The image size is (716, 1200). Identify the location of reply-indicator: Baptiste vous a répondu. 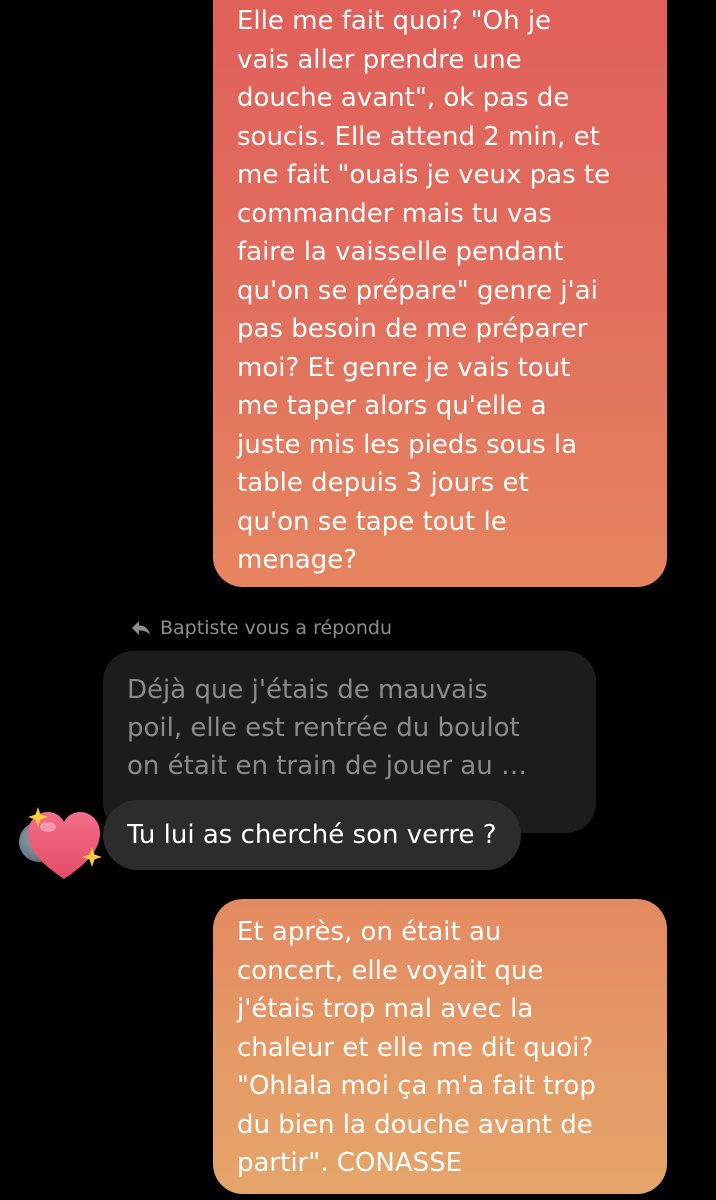
(261, 628).